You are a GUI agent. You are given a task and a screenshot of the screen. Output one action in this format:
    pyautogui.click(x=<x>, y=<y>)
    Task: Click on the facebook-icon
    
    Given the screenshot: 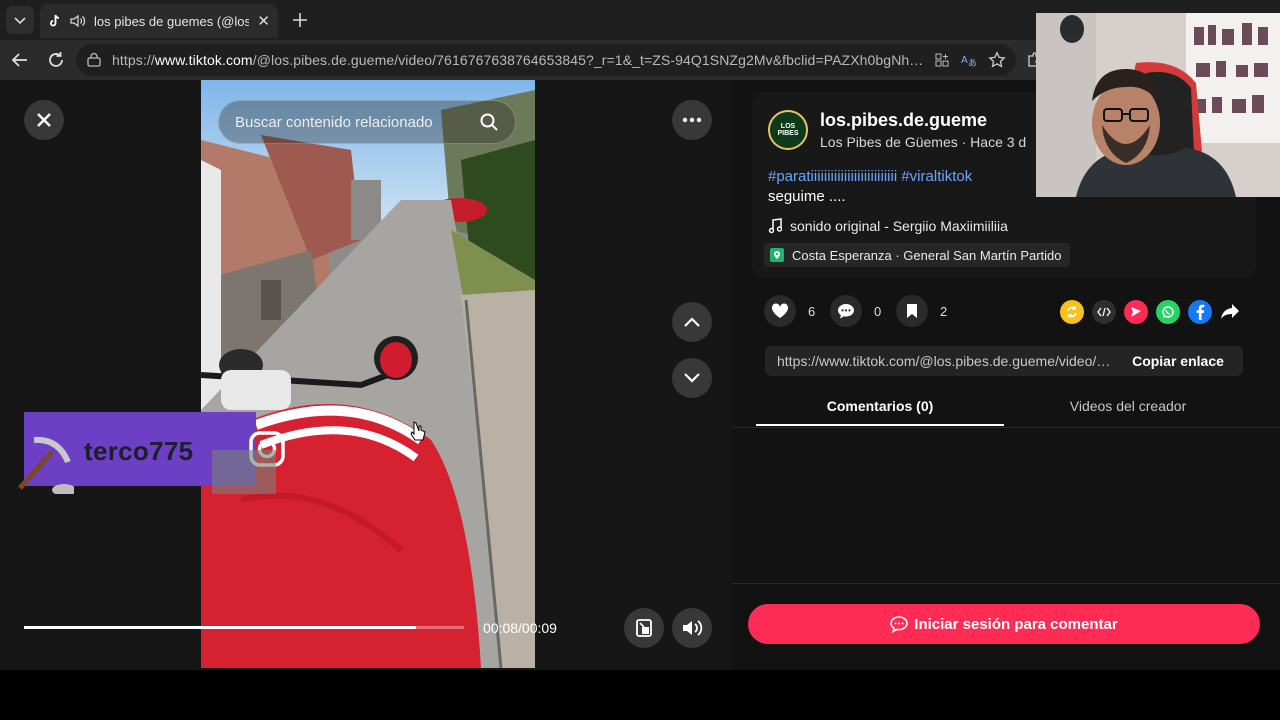 What is the action you would take?
    pyautogui.click(x=1200, y=312)
    